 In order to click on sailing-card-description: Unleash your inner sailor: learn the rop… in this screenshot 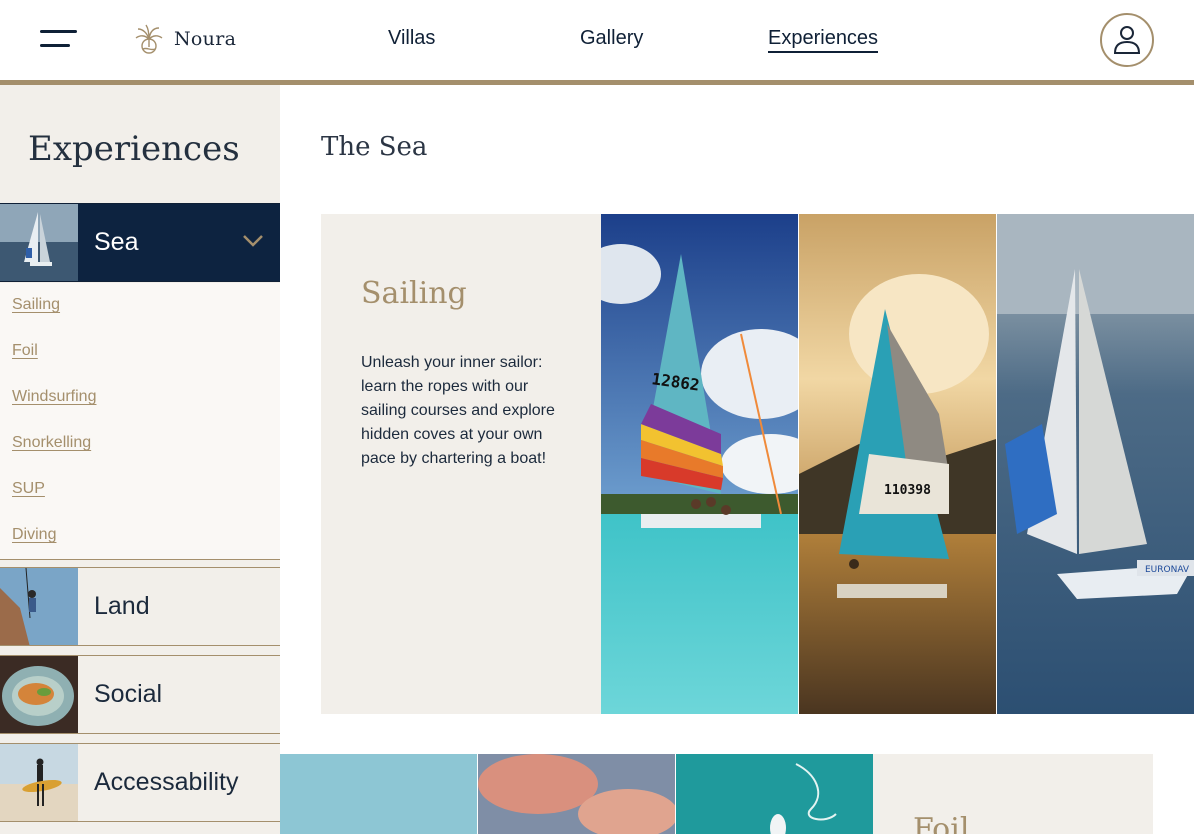, I will do `click(458, 410)`.